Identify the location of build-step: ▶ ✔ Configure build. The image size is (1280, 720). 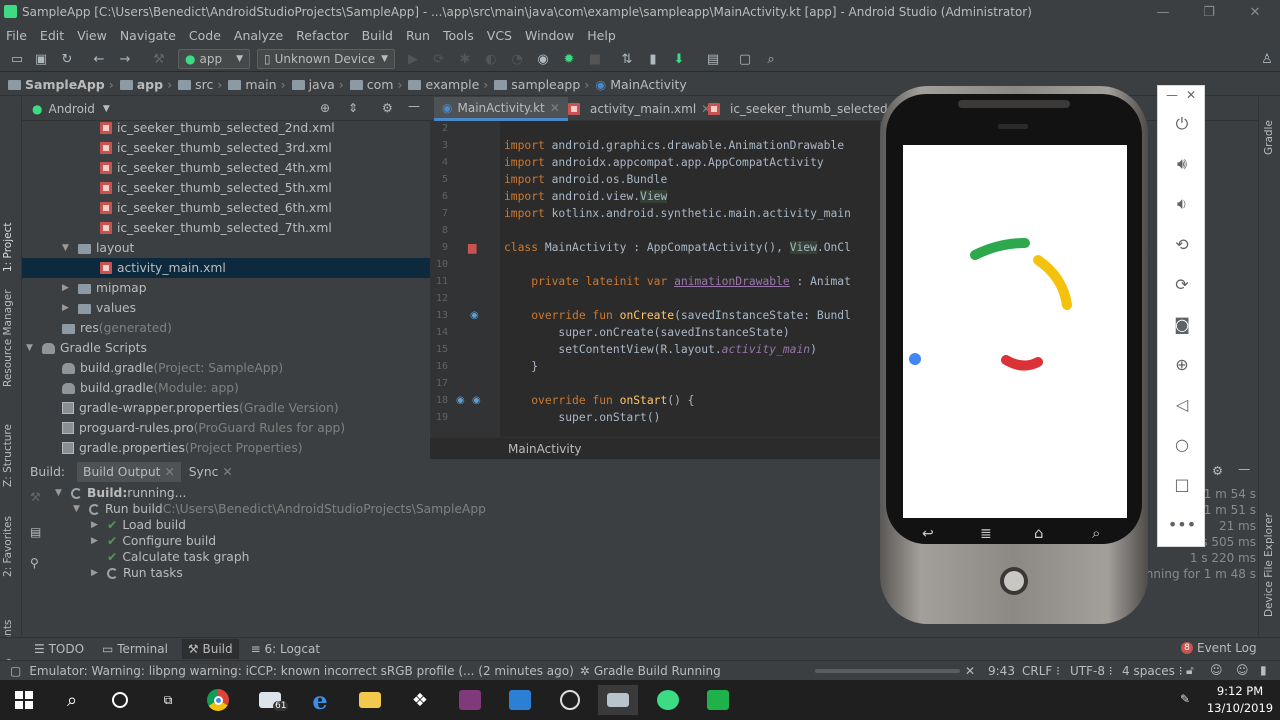
(153, 541).